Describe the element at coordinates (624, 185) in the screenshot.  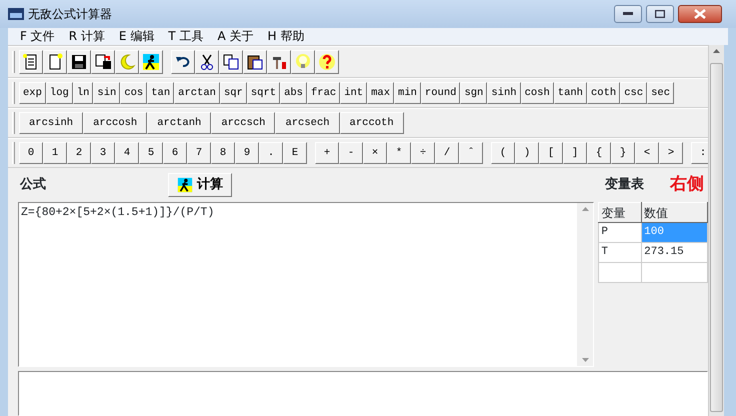
I see `variables-label: 变量表` at that location.